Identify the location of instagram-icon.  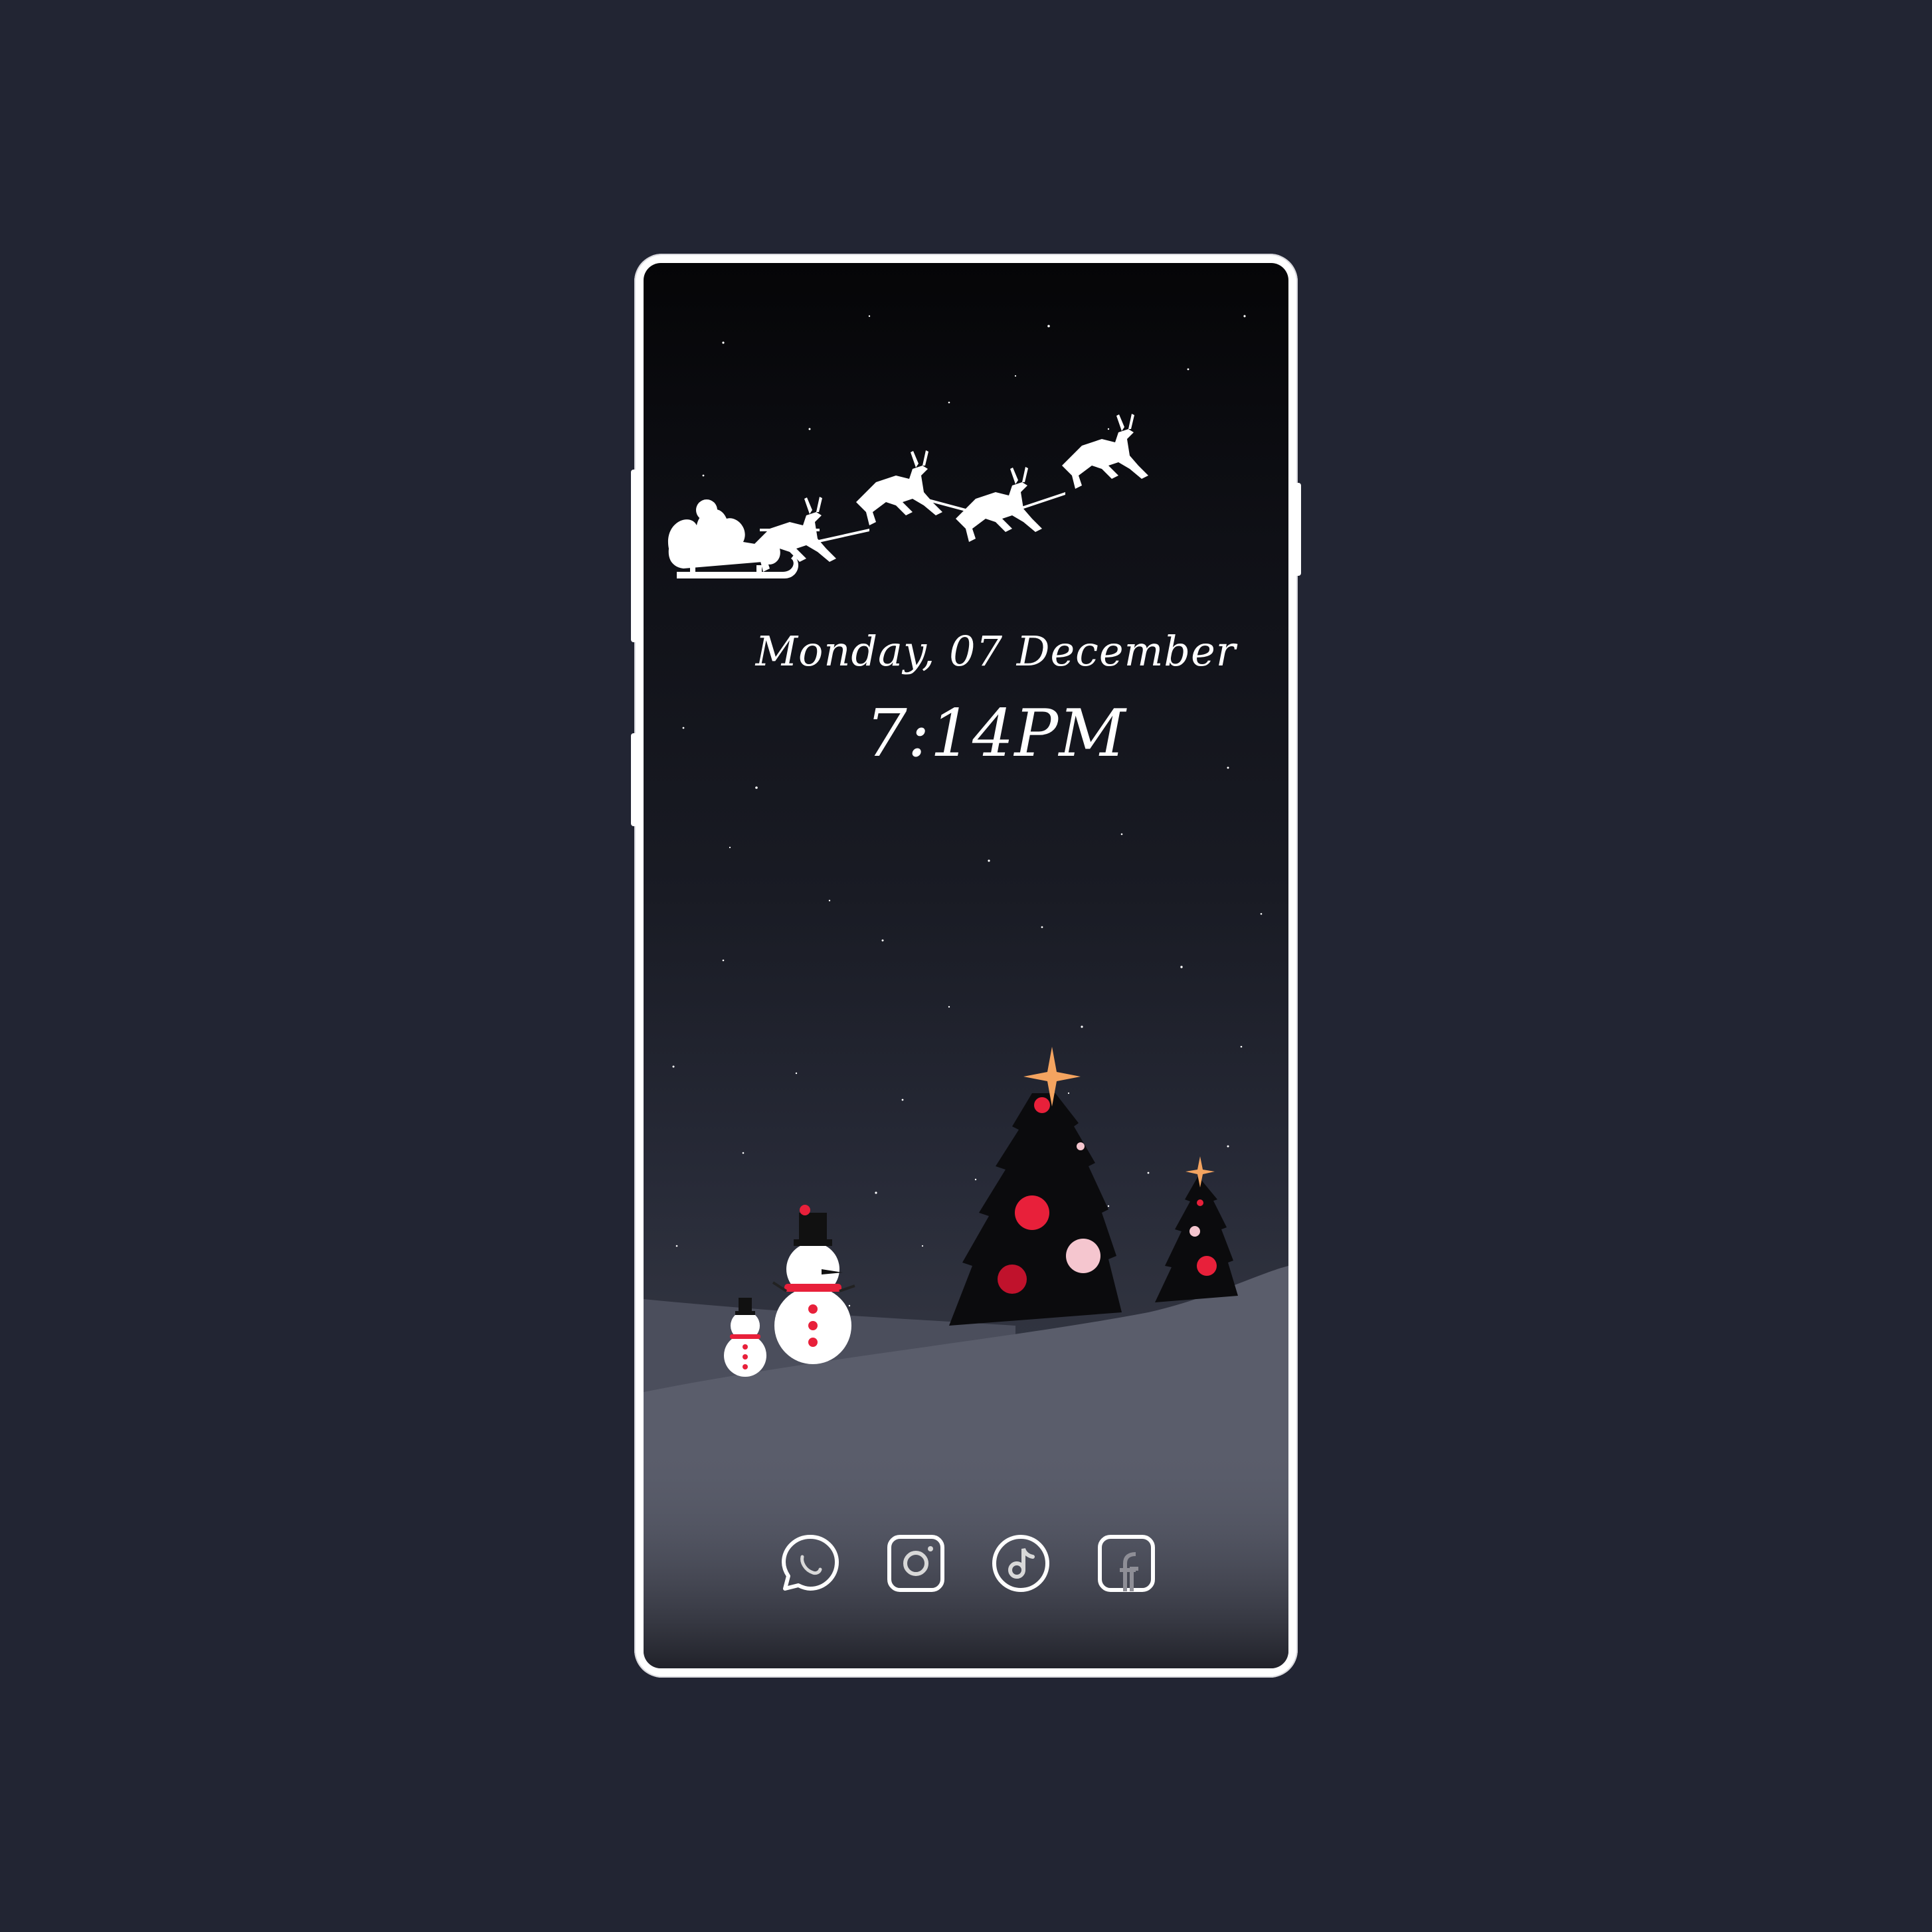
(915, 1563).